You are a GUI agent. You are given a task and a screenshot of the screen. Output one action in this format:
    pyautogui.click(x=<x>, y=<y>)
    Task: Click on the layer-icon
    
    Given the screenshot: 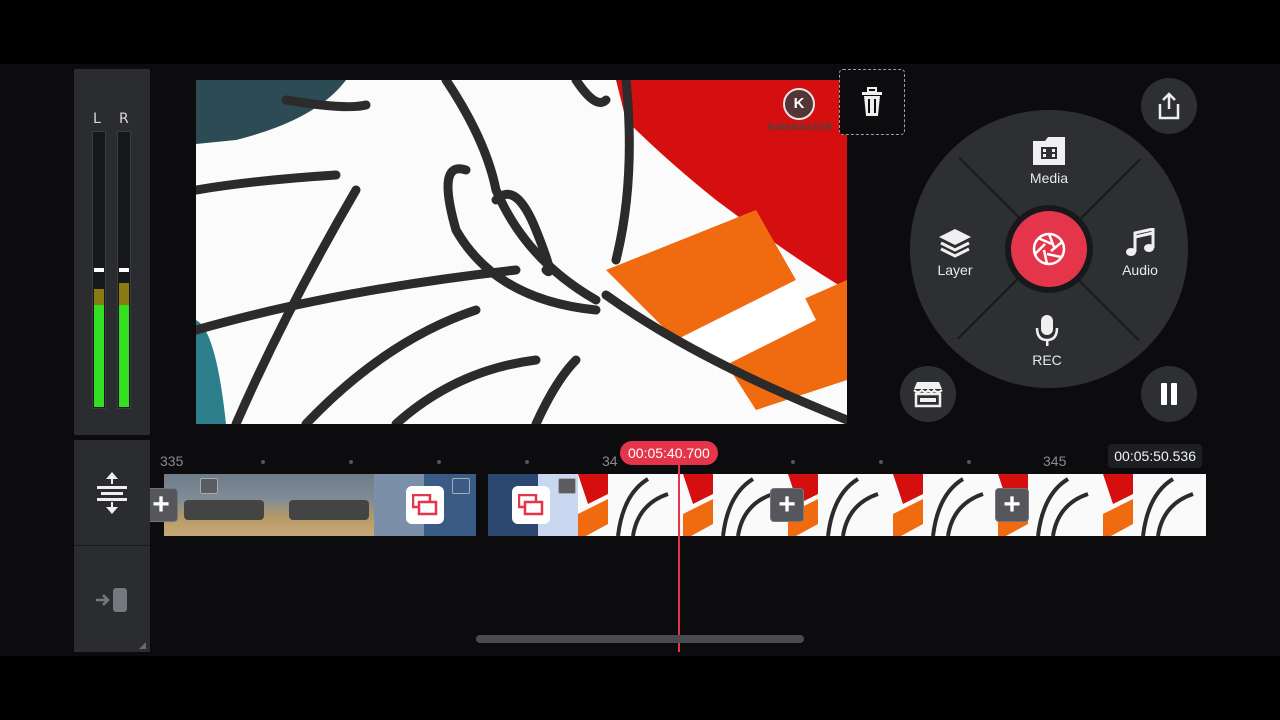 What is the action you would take?
    pyautogui.click(x=955, y=243)
    